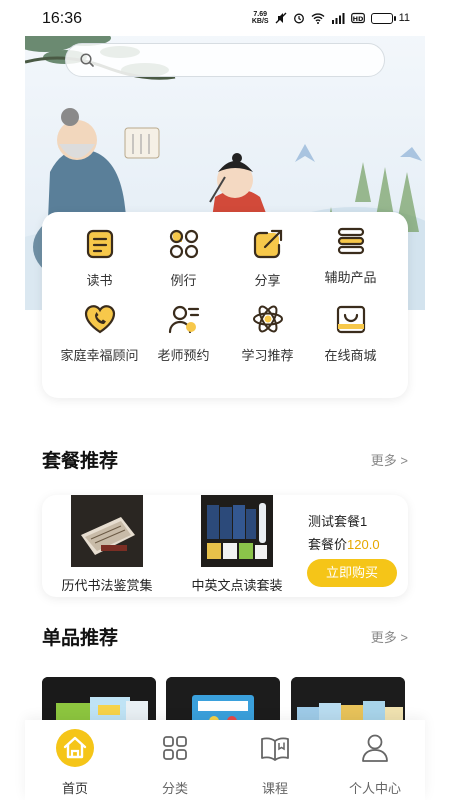  Describe the element at coordinates (338, 18) in the screenshot. I see `signal-icon` at that location.